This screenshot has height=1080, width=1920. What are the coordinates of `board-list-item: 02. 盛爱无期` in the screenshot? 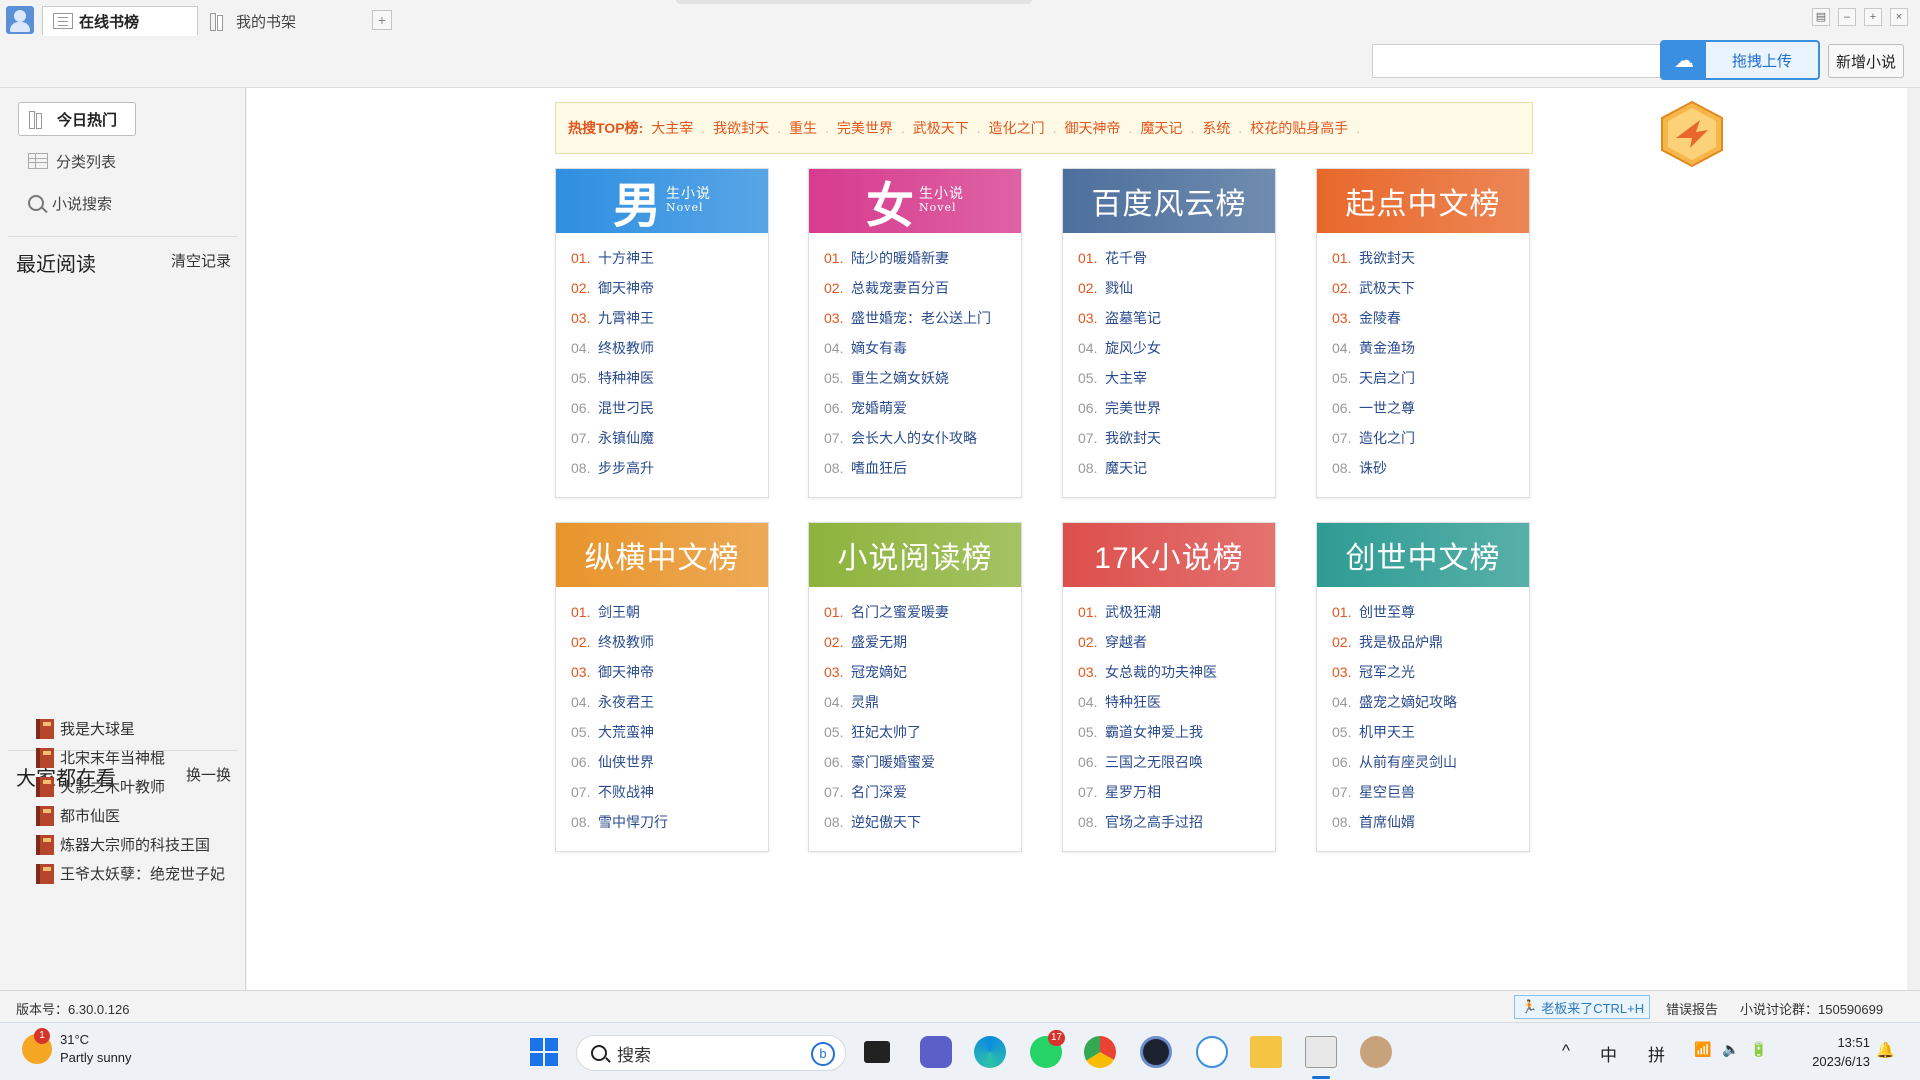 It's located at (922, 642).